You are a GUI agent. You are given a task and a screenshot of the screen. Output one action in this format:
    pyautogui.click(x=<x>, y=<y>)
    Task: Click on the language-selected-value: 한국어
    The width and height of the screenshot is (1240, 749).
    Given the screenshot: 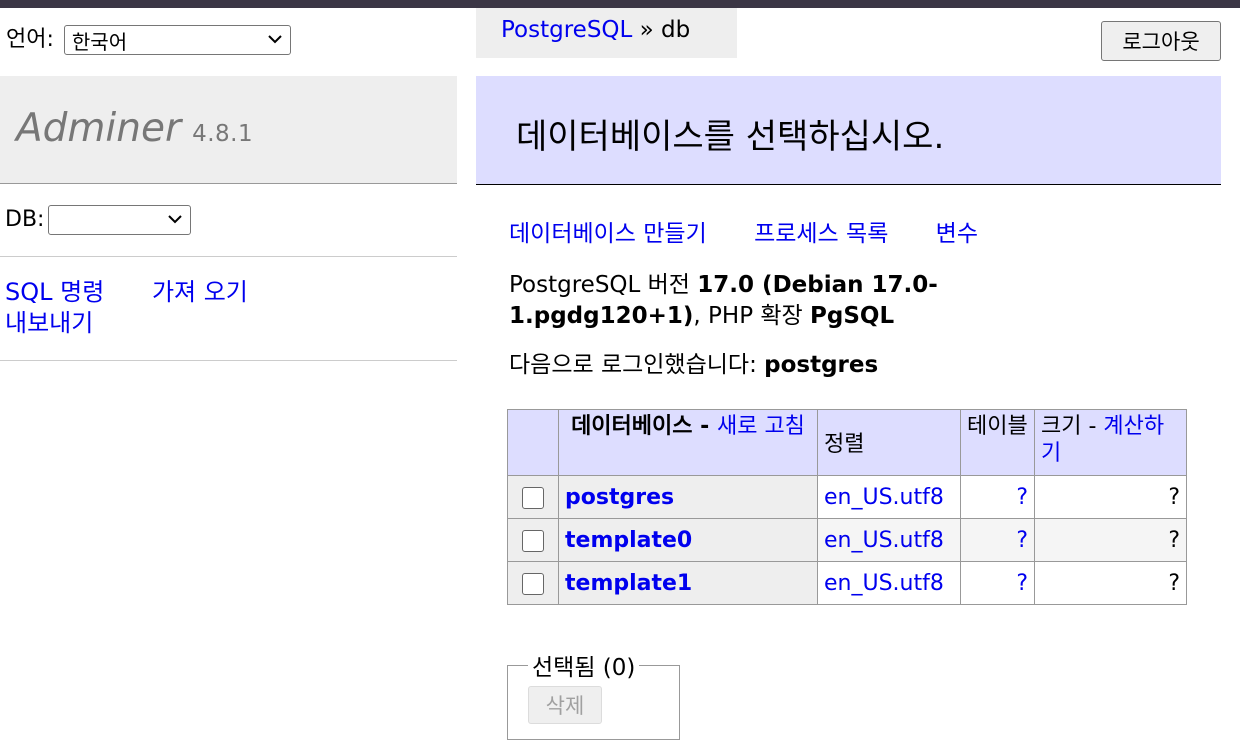 What is the action you would take?
    pyautogui.click(x=99, y=41)
    